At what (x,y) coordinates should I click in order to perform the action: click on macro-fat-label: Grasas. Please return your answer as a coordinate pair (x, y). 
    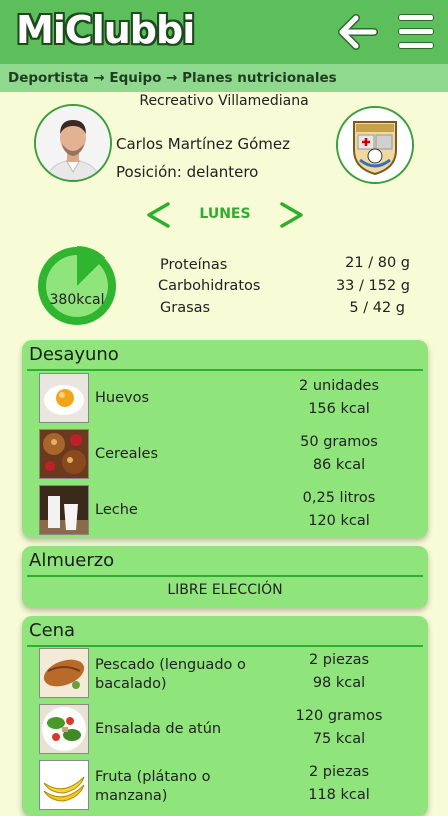
    Looking at the image, I should click on (185, 308).